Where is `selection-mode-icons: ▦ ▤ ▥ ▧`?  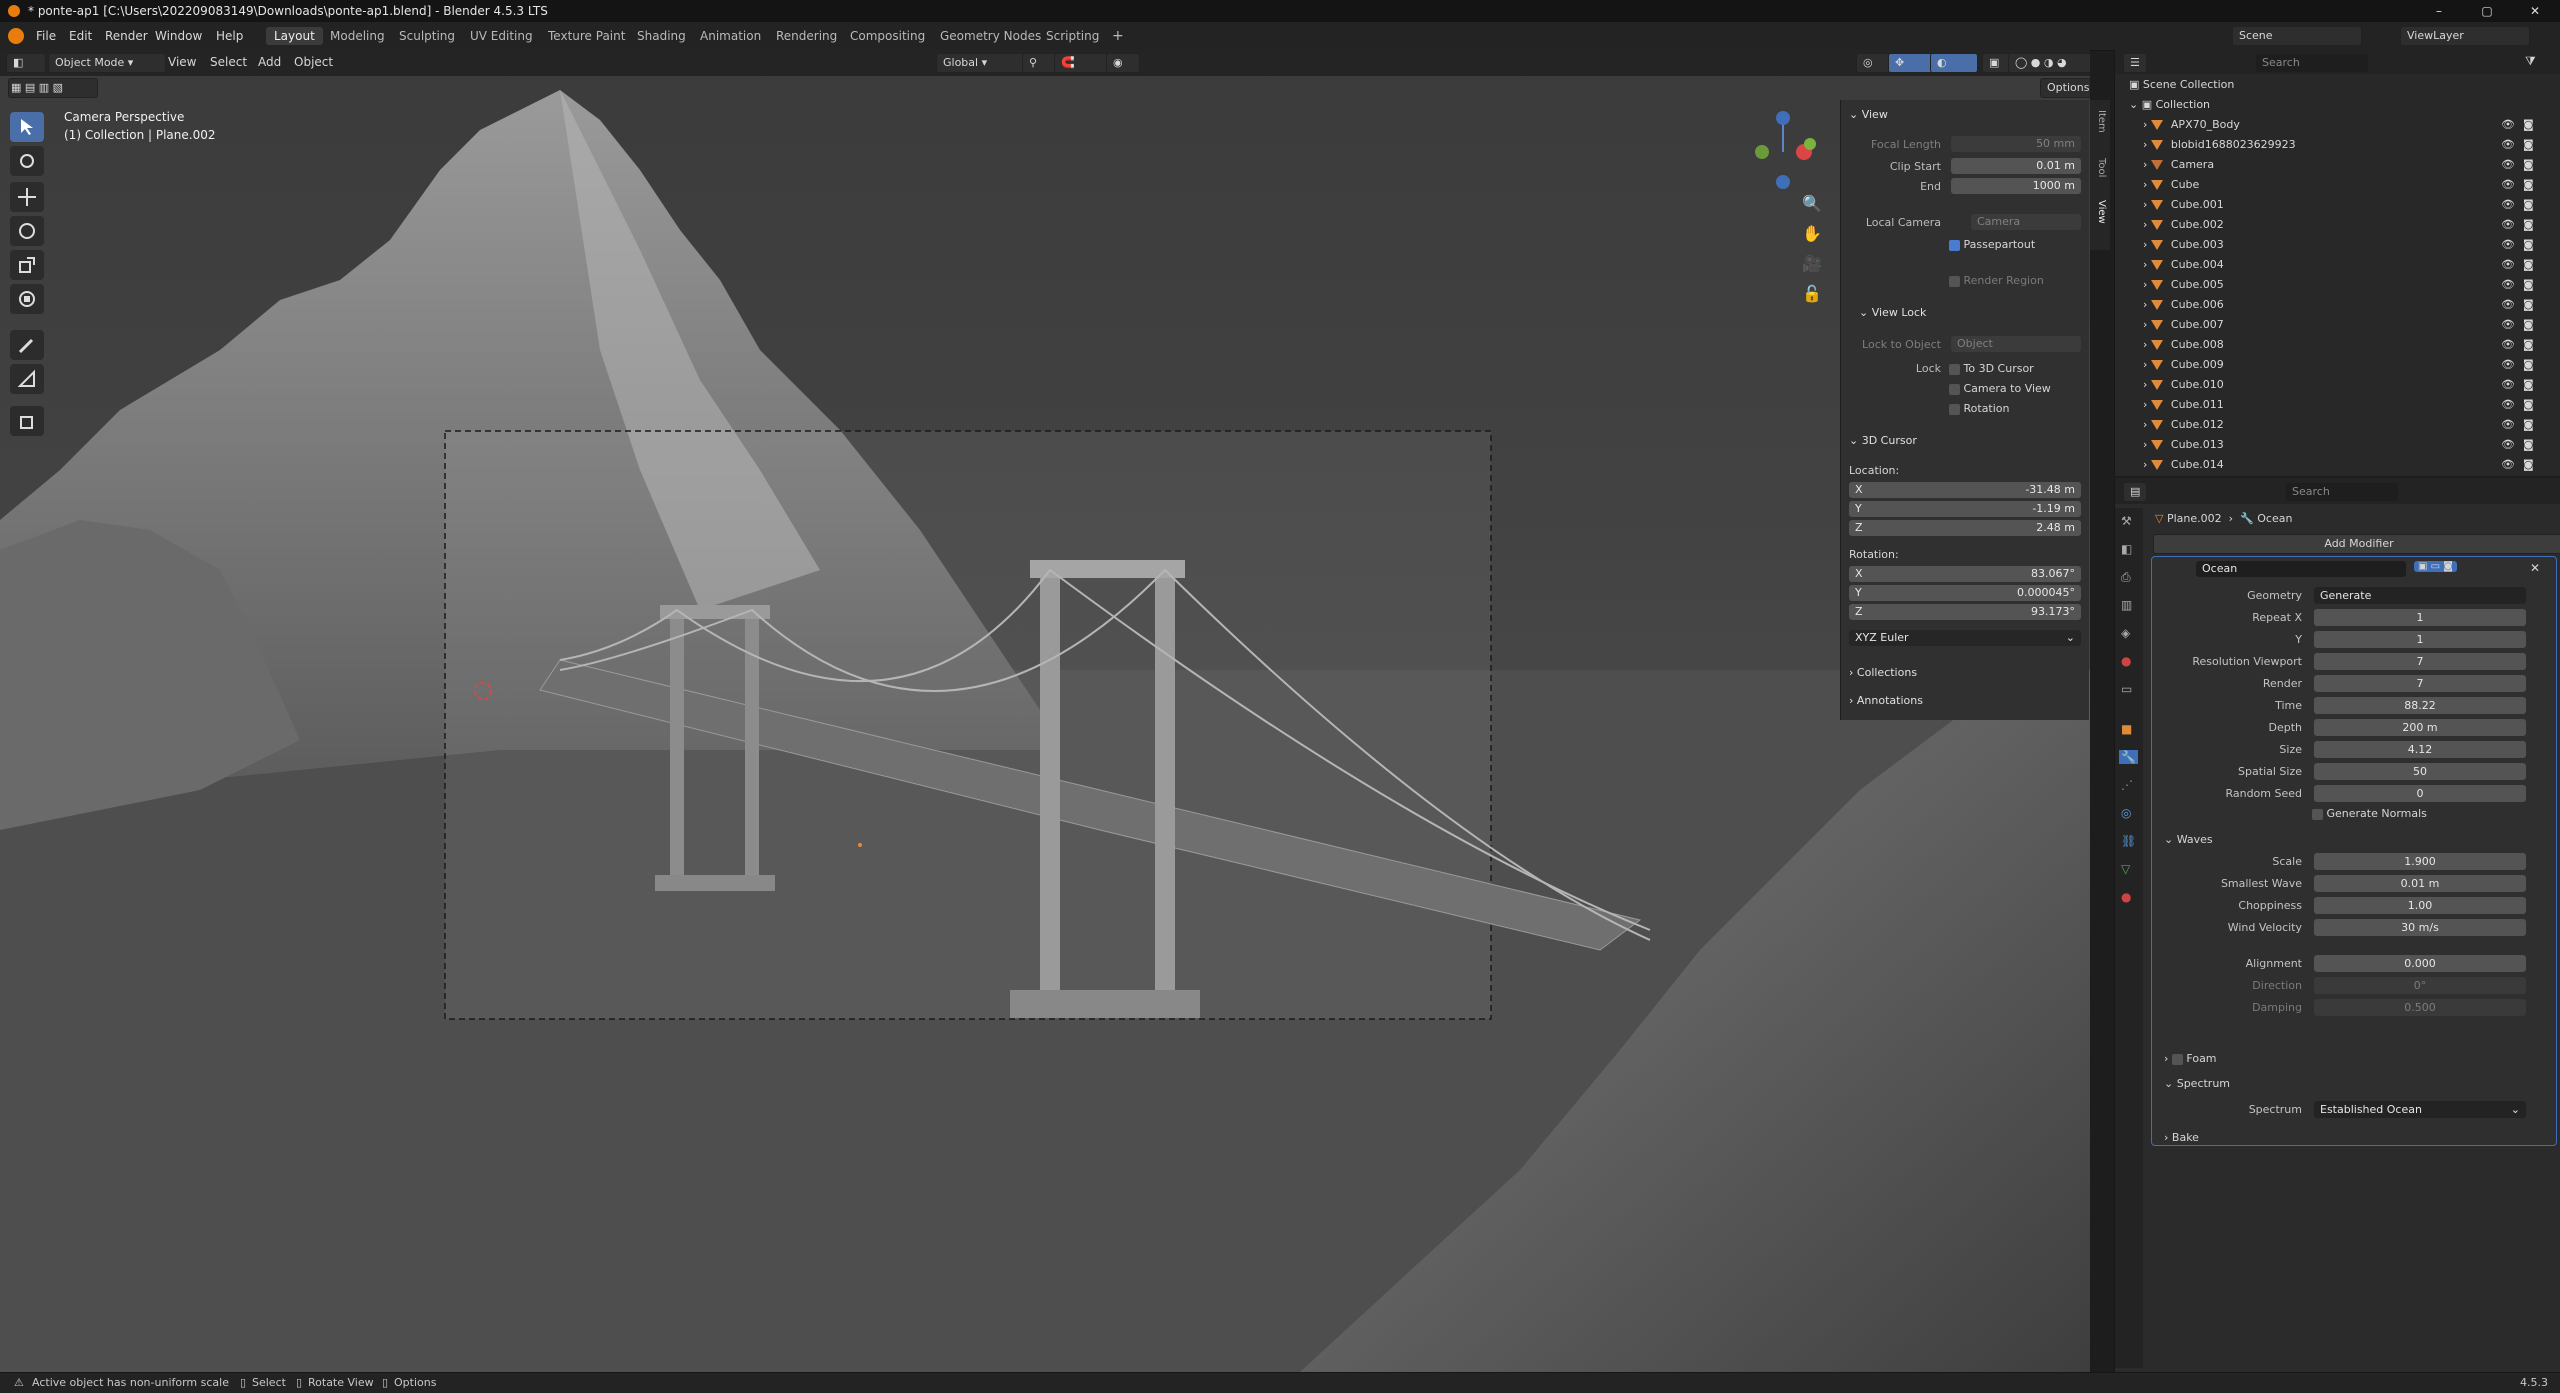 selection-mode-icons: ▦ ▤ ▥ ▧ is located at coordinates (53, 88).